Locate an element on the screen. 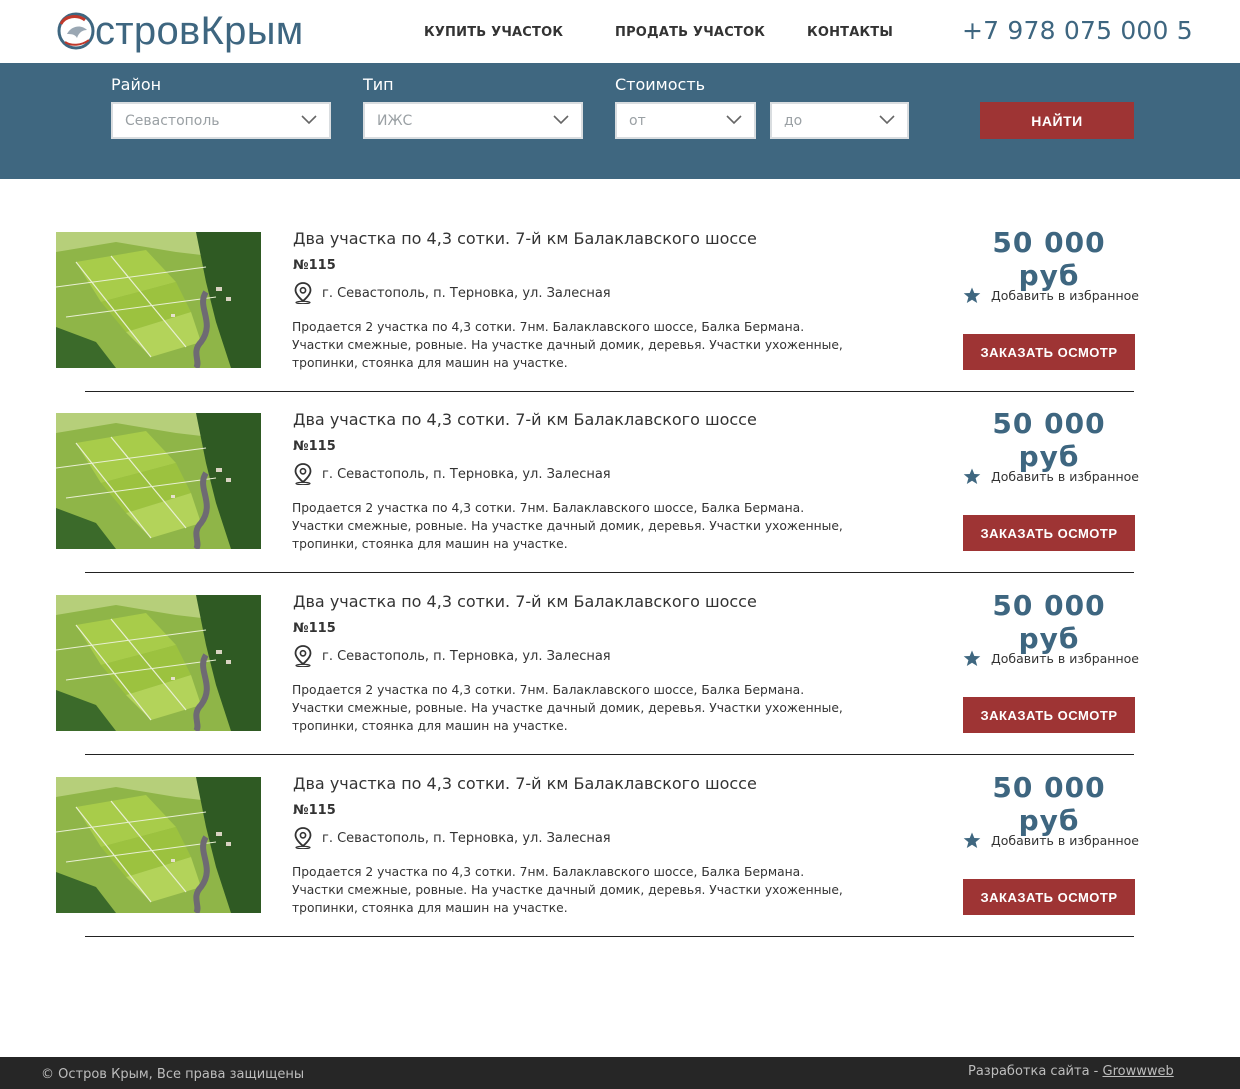 The image size is (1240, 1089). price-from-value: от is located at coordinates (637, 120).